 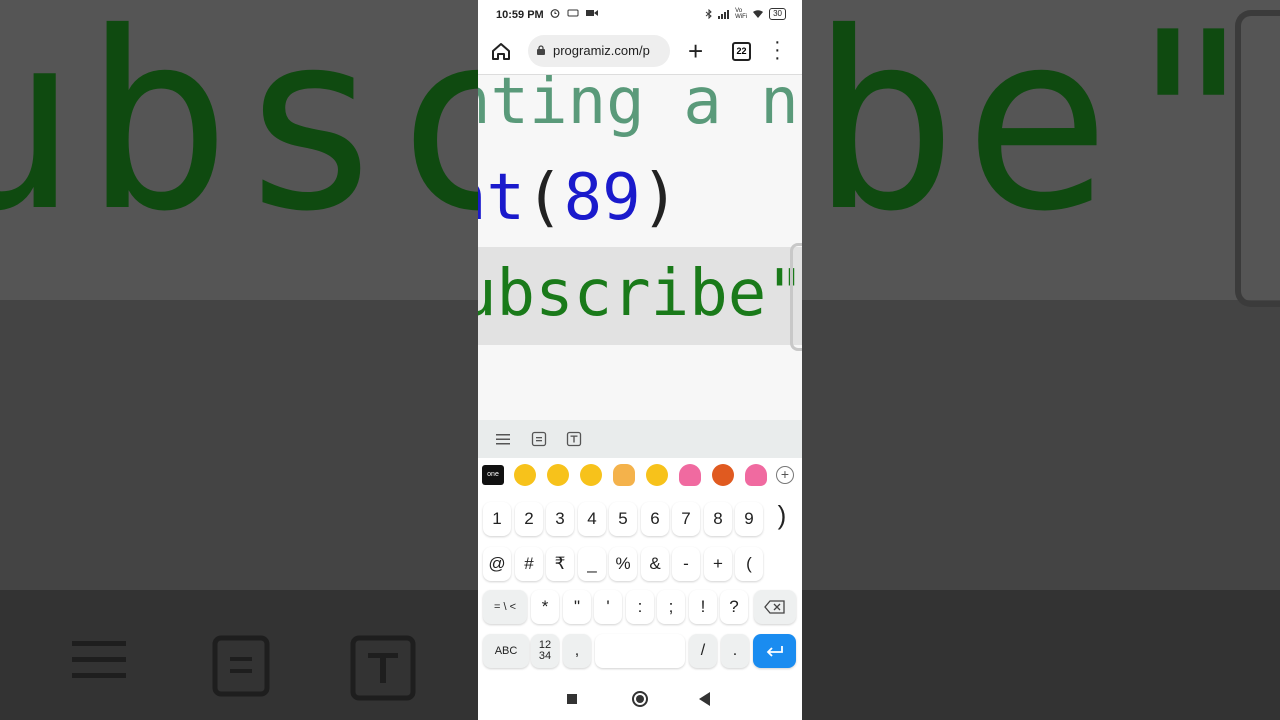 I want to click on emoji-suggestion-row: one +, so click(x=640, y=475).